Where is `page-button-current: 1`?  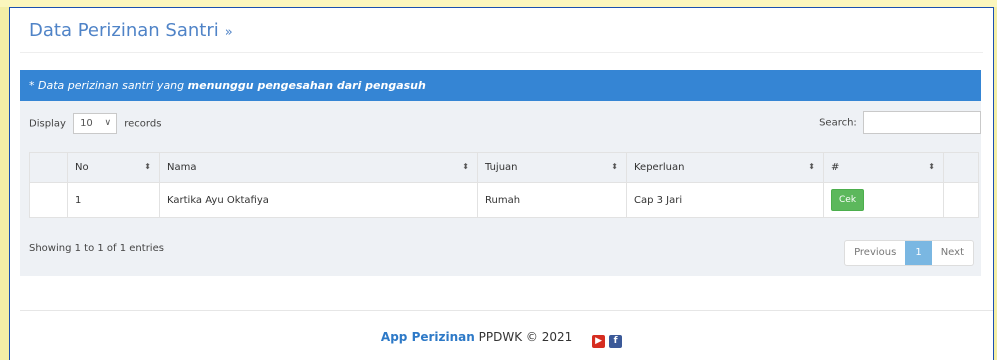 page-button-current: 1 is located at coordinates (918, 253).